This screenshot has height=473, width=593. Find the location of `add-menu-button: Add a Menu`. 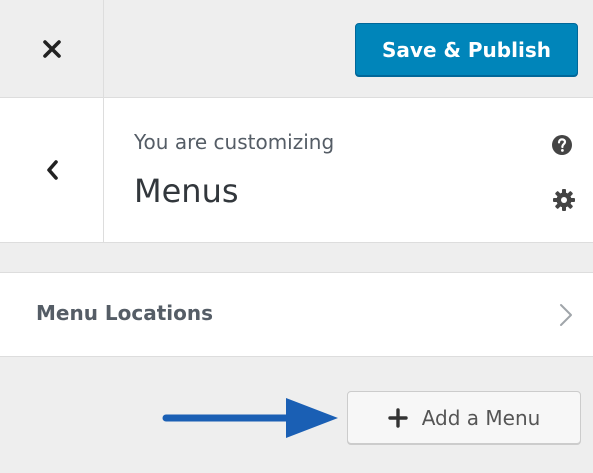

add-menu-button: Add a Menu is located at coordinates (464, 417).